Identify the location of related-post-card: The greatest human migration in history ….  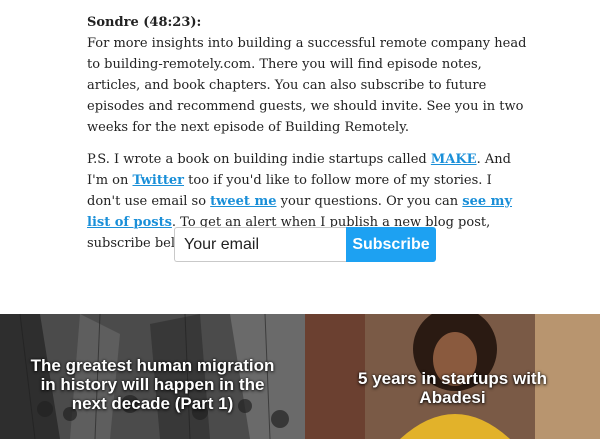
(152, 376).